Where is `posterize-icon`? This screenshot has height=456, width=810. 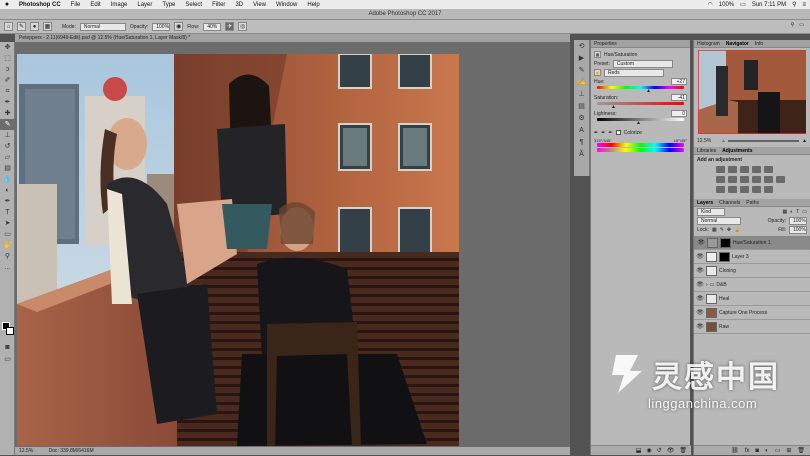 posterize-icon is located at coordinates (732, 189).